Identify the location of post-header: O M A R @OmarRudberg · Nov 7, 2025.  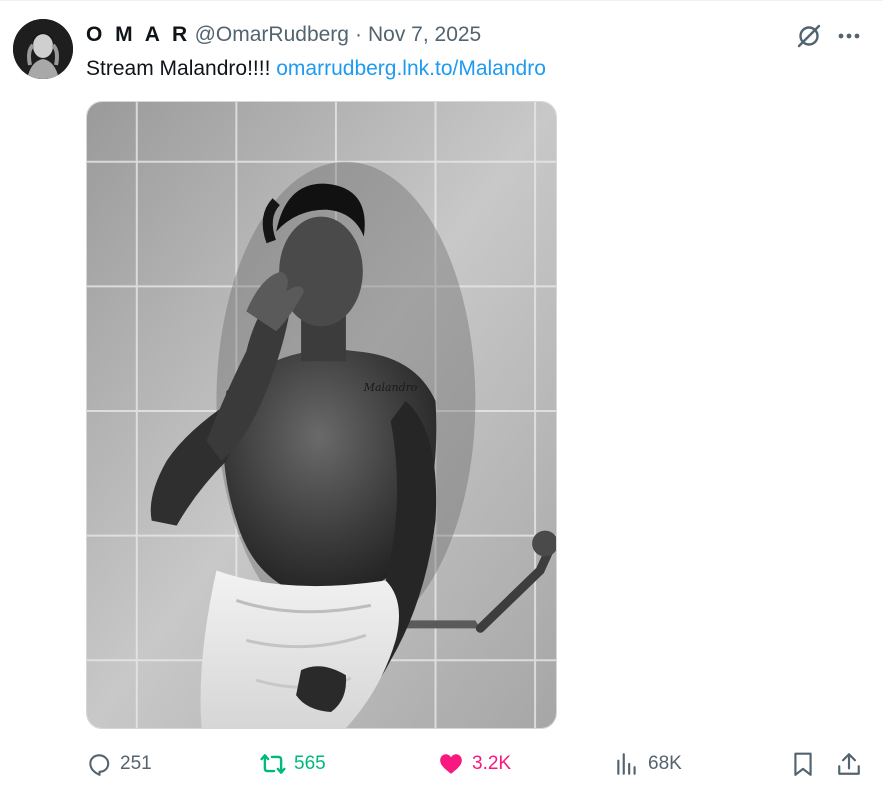
(283, 35).